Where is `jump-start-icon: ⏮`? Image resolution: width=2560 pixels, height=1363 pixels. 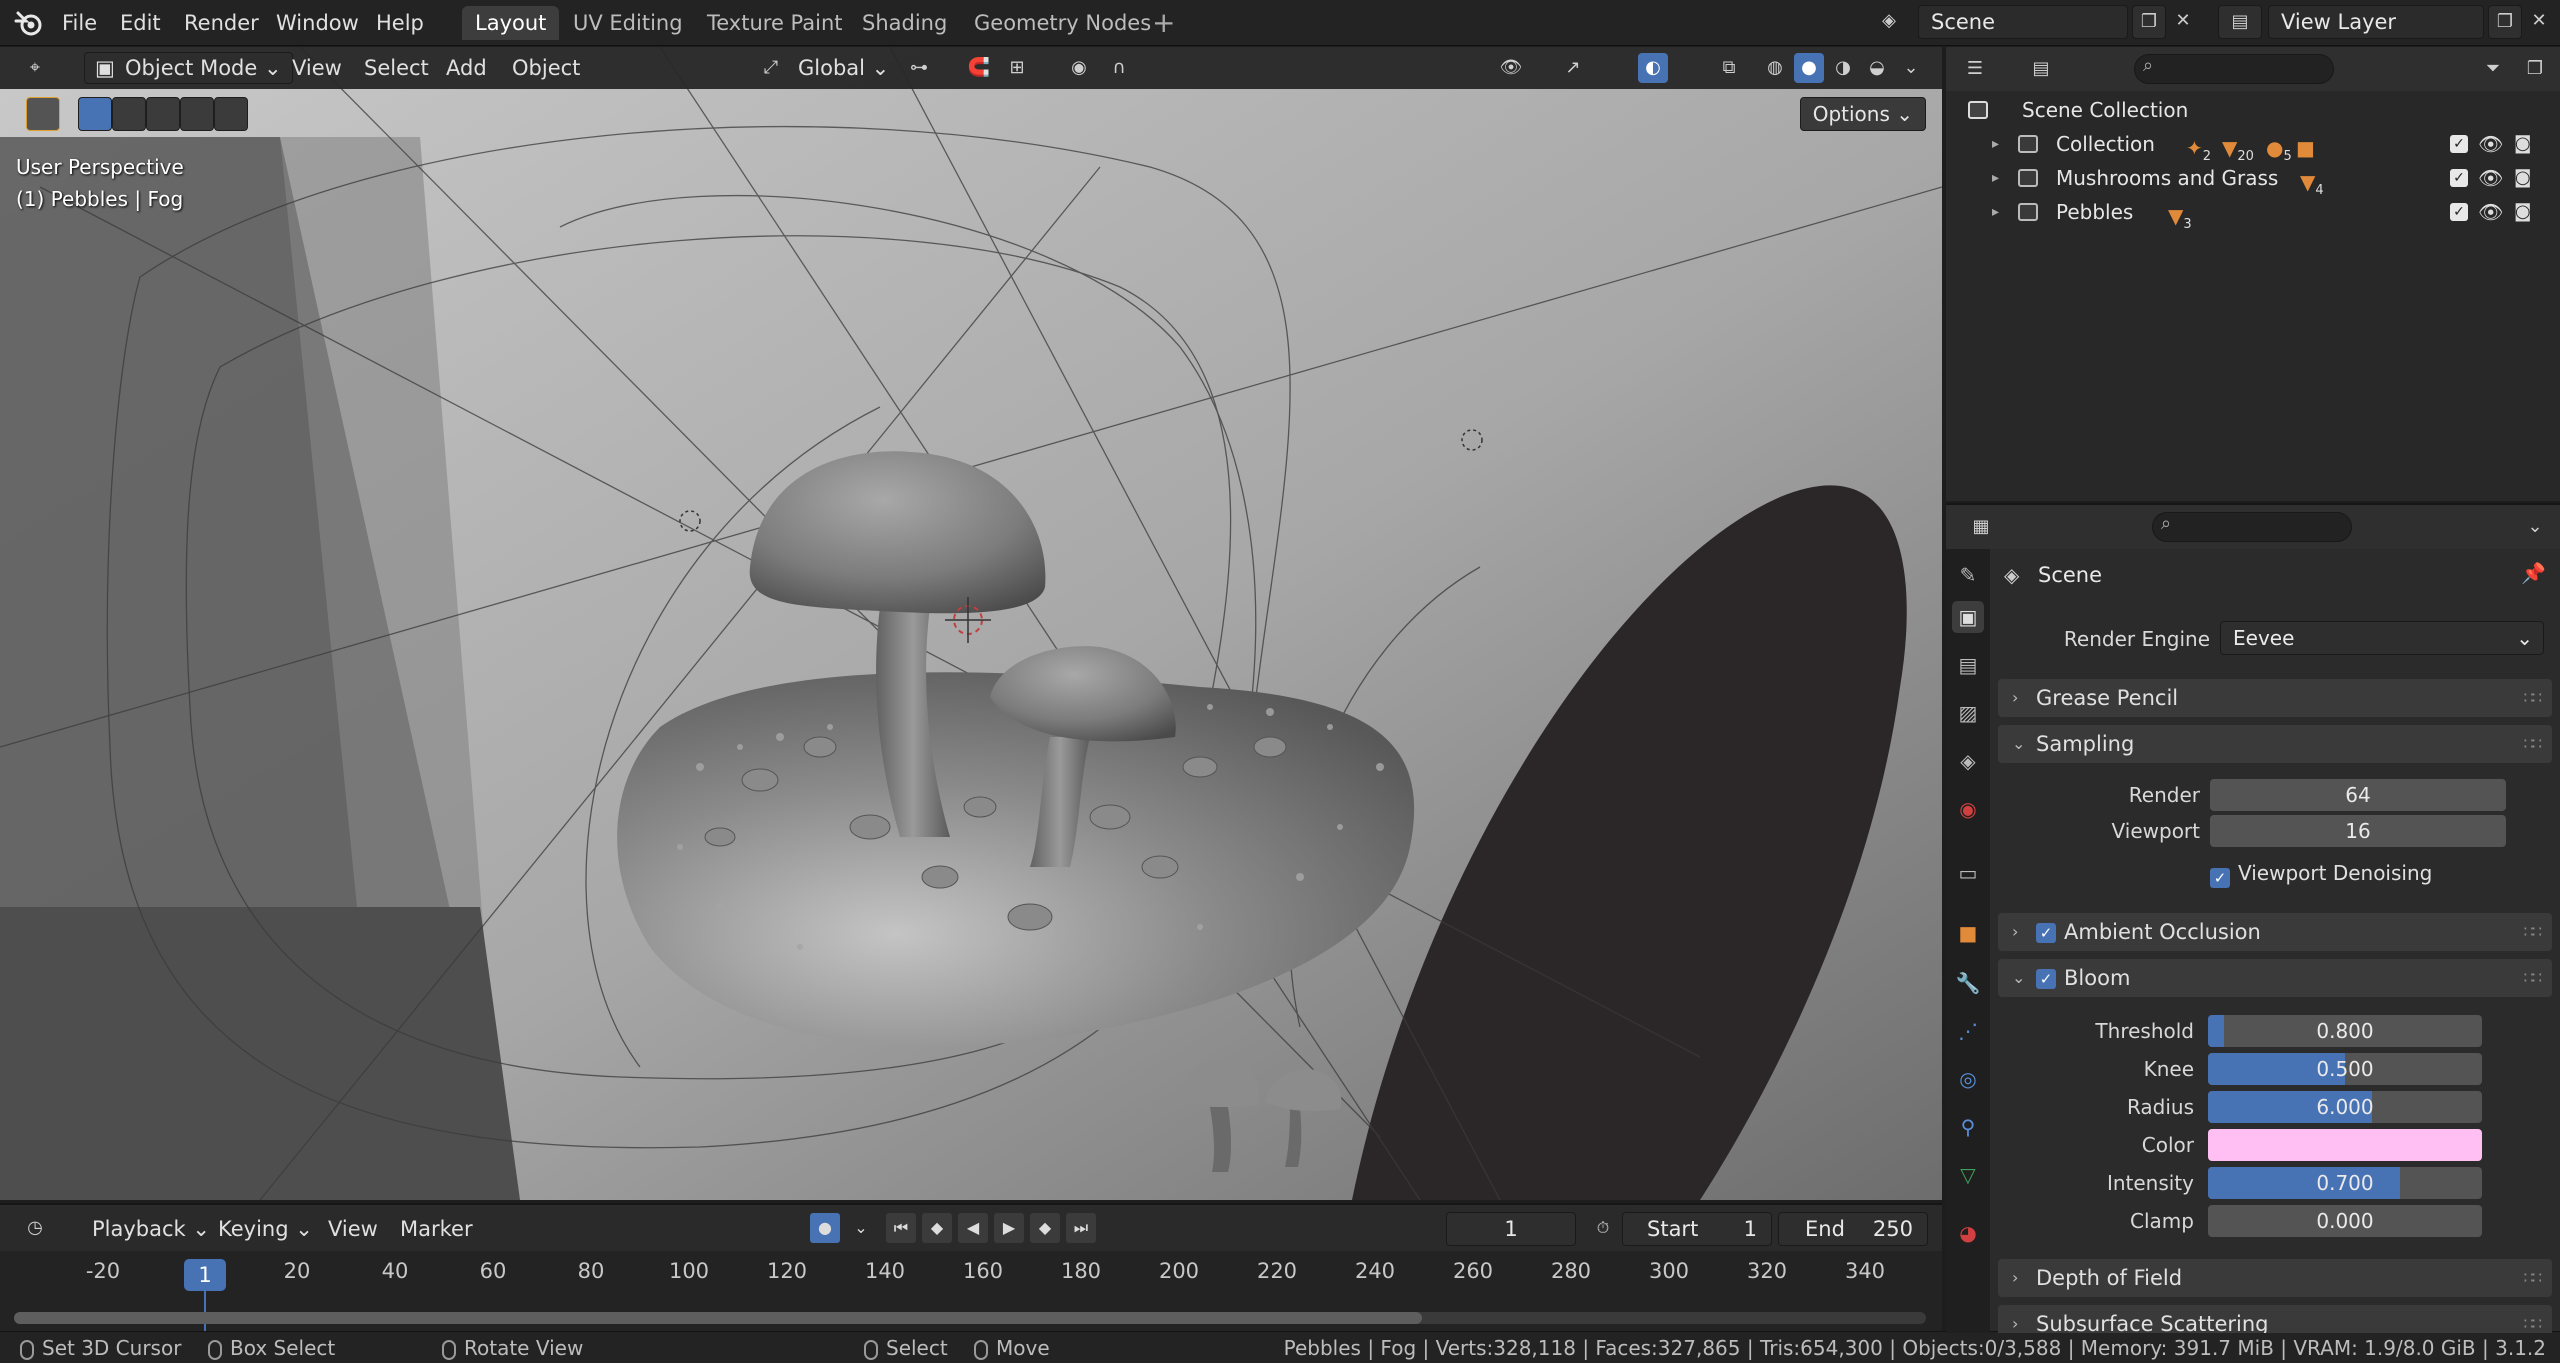 jump-start-icon: ⏮ is located at coordinates (901, 1228).